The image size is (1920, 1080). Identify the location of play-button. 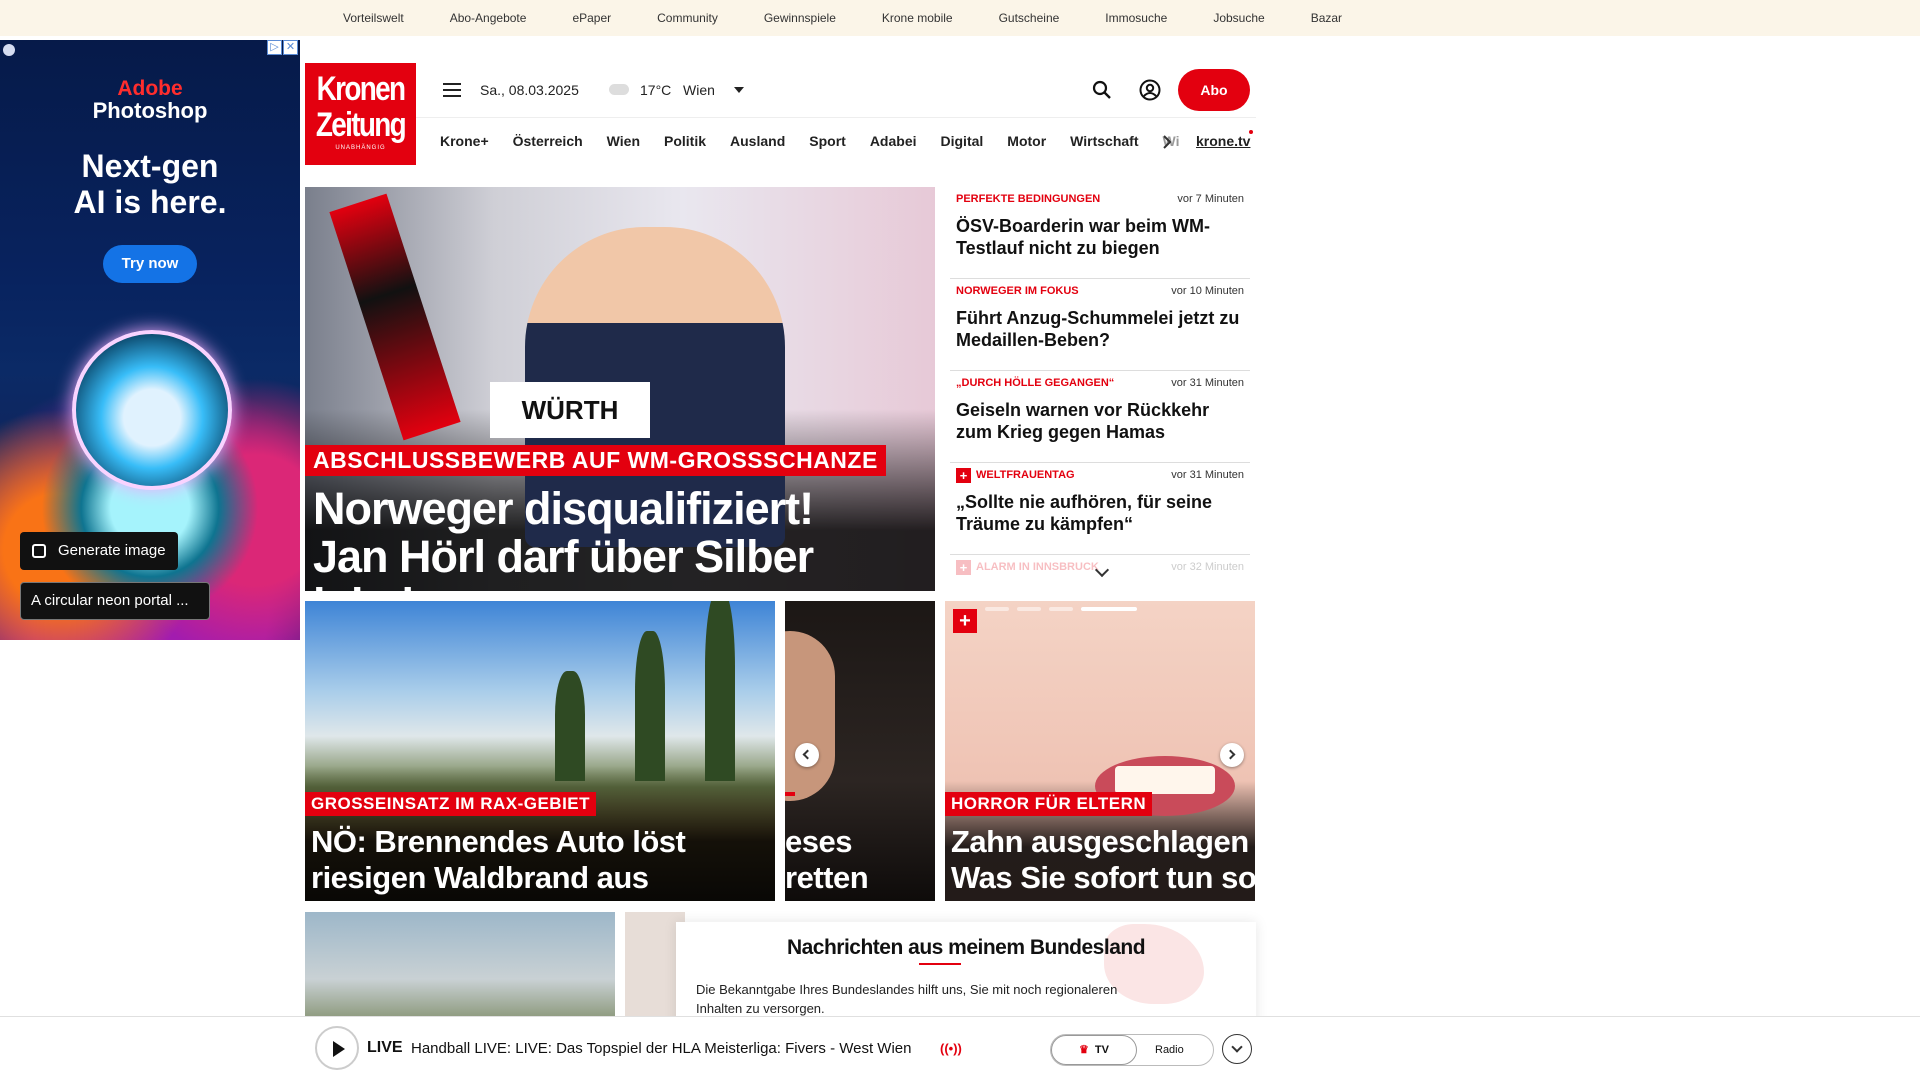
(337, 1048).